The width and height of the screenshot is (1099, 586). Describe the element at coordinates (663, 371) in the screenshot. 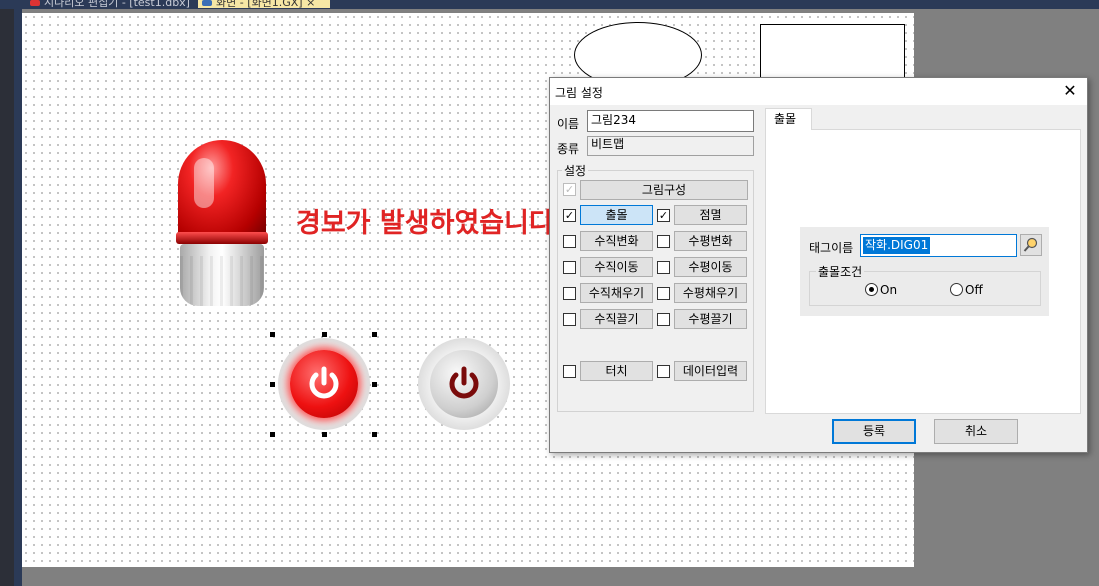

I see `data-input-checkbox` at that location.